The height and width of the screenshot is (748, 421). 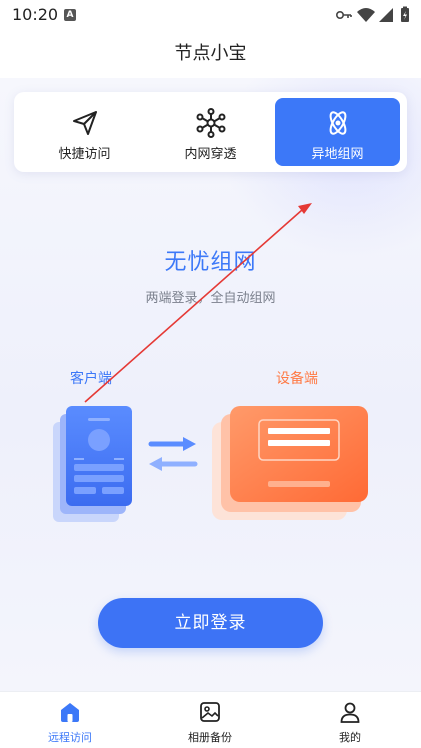 I want to click on tab-remote-access: 远程访问, so click(x=70, y=720).